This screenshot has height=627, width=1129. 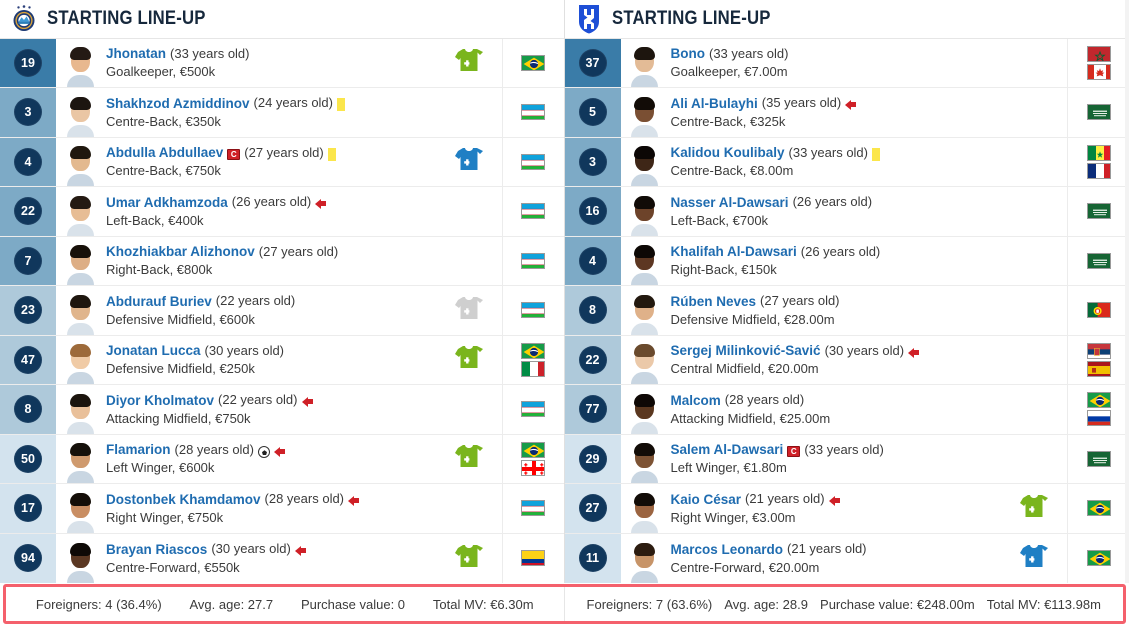 I want to click on player-name-link: Sergej Milinković-Savić, so click(x=746, y=351).